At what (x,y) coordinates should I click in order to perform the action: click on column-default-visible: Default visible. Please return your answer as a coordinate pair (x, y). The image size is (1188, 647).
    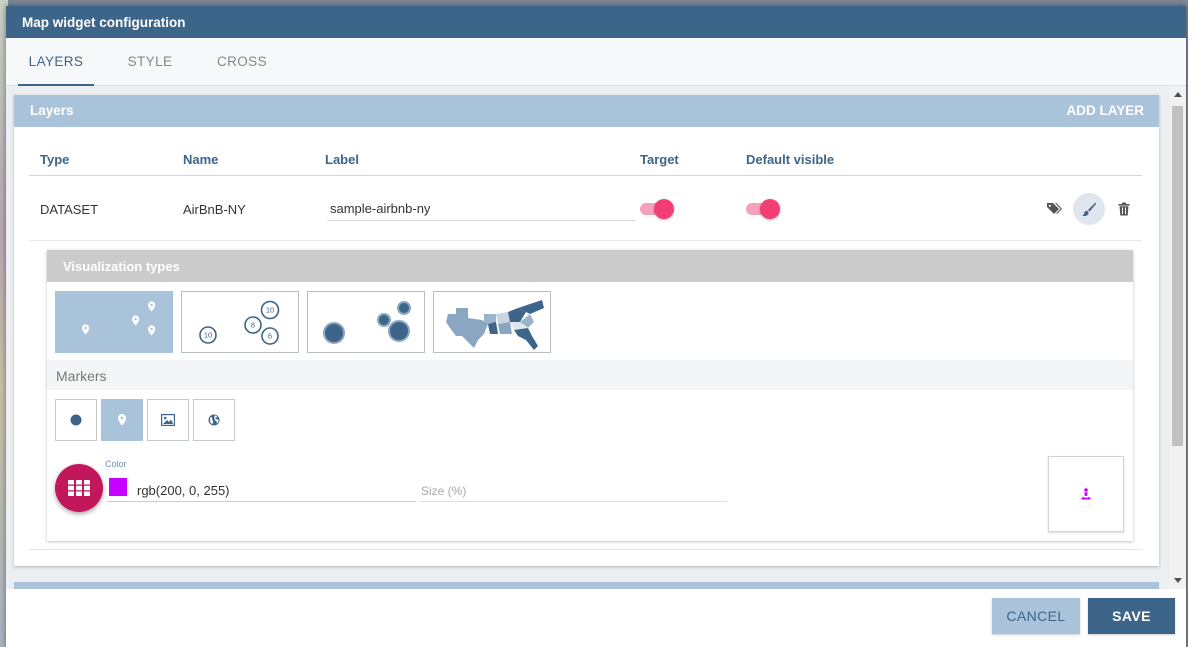
    Looking at the image, I should click on (790, 159).